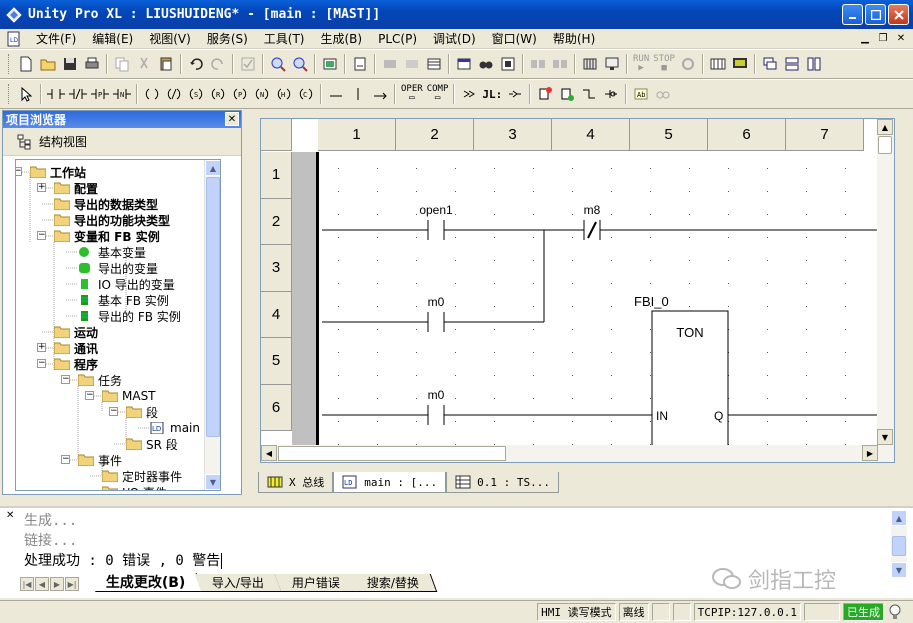  I want to click on monitor-icon, so click(612, 64).